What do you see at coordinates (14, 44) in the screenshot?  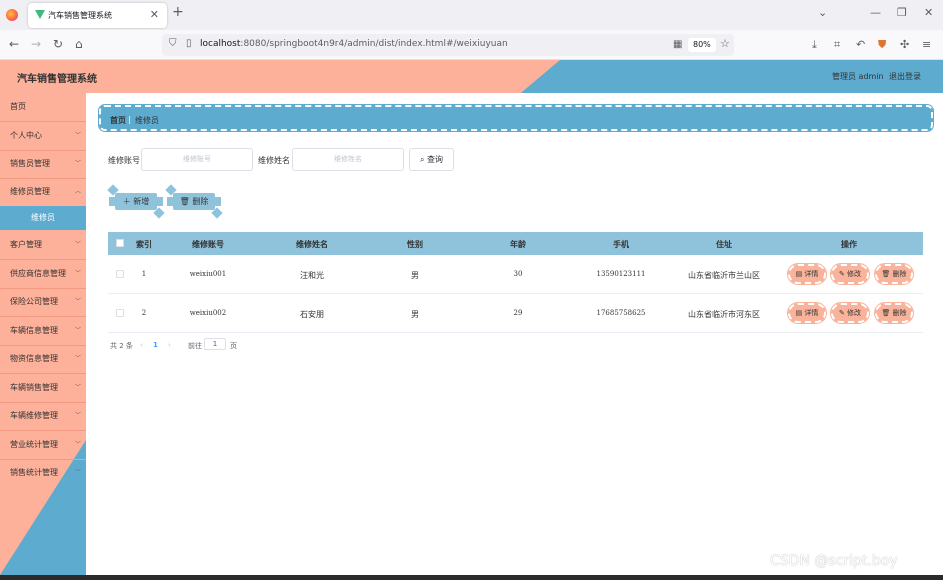 I see `back-icon: ←` at bounding box center [14, 44].